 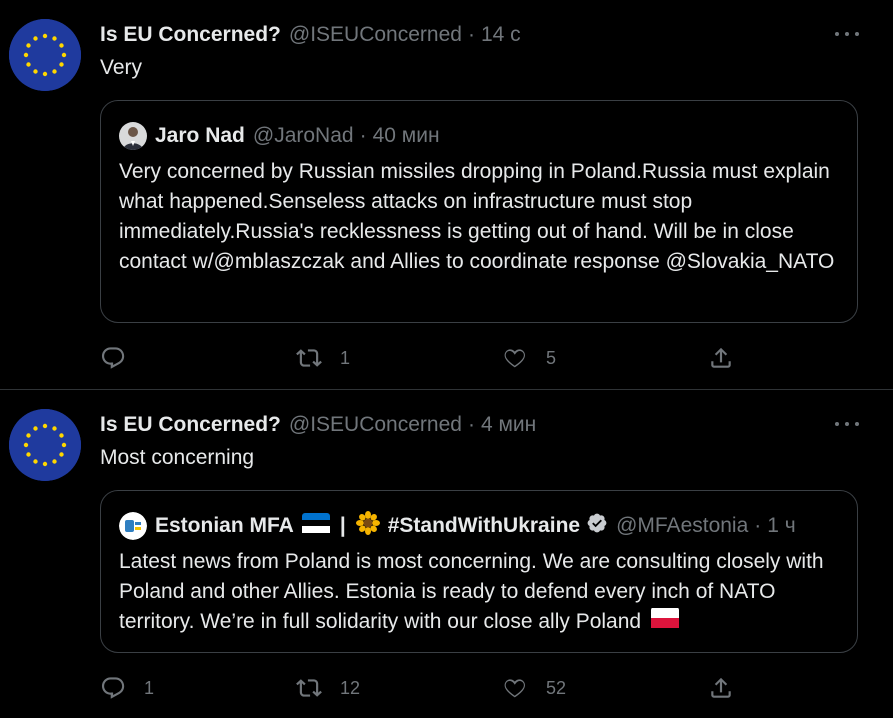 What do you see at coordinates (534, 688) in the screenshot?
I see `like-button: 52` at bounding box center [534, 688].